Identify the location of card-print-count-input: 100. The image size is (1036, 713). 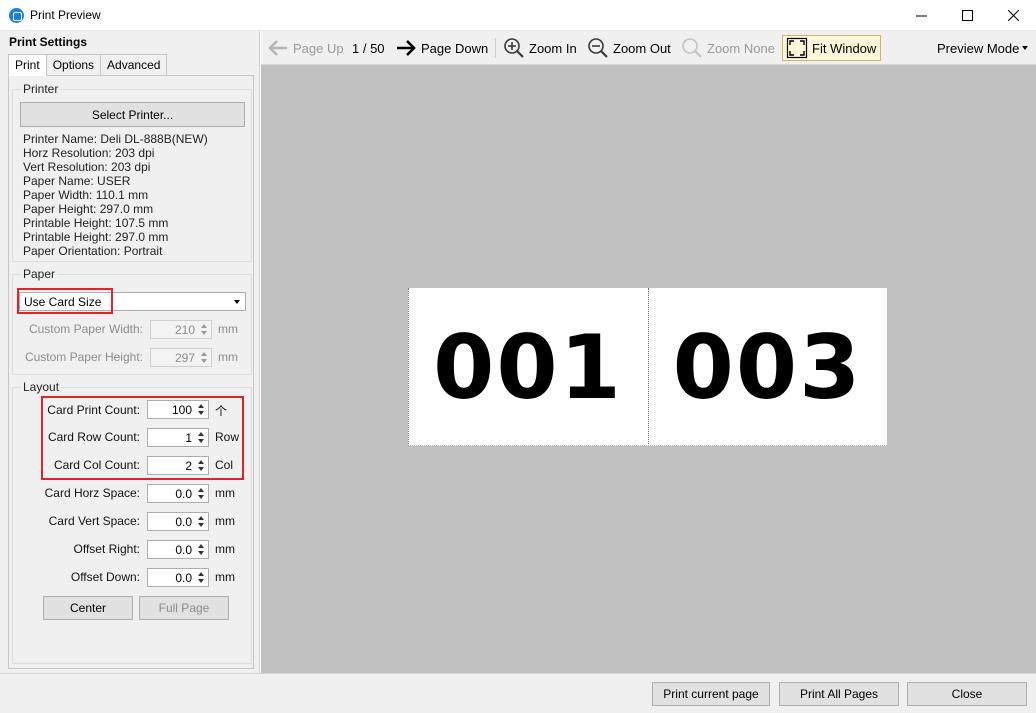
(178, 409).